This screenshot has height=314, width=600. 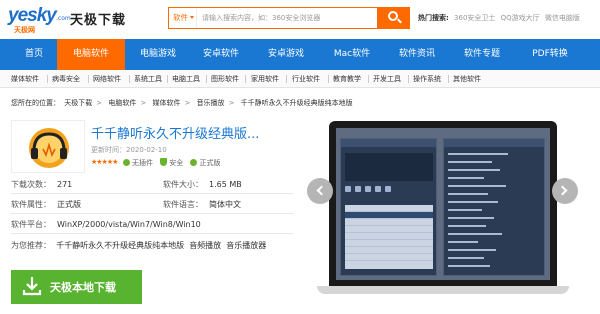 I want to click on player-window, so click(x=388, y=207).